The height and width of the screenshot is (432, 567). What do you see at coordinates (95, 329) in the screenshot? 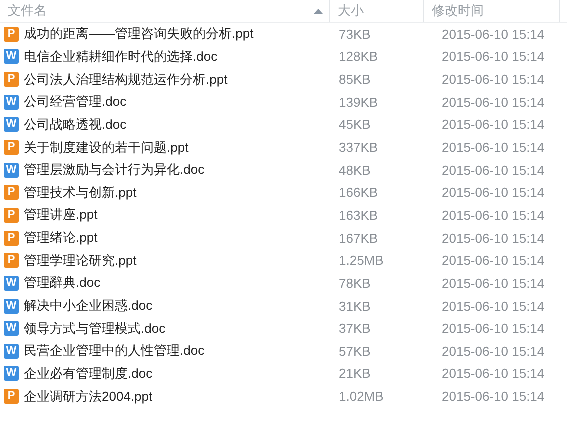
I see `file-name: 领导方式与管理模式.doc` at bounding box center [95, 329].